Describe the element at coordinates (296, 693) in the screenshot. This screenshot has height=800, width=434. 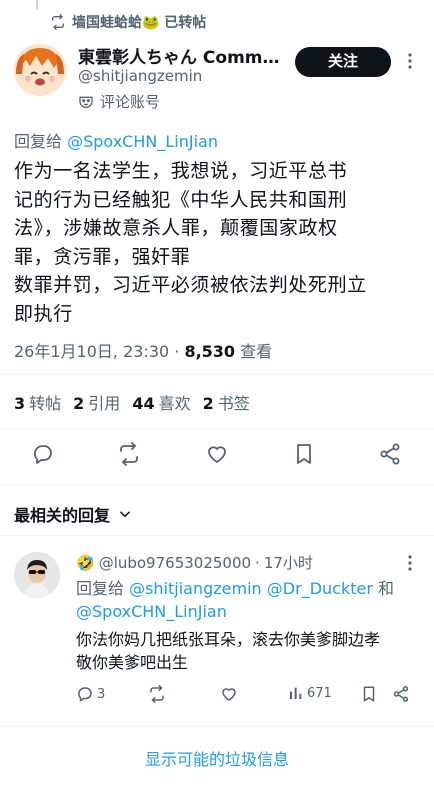
I see `views-icon` at that location.